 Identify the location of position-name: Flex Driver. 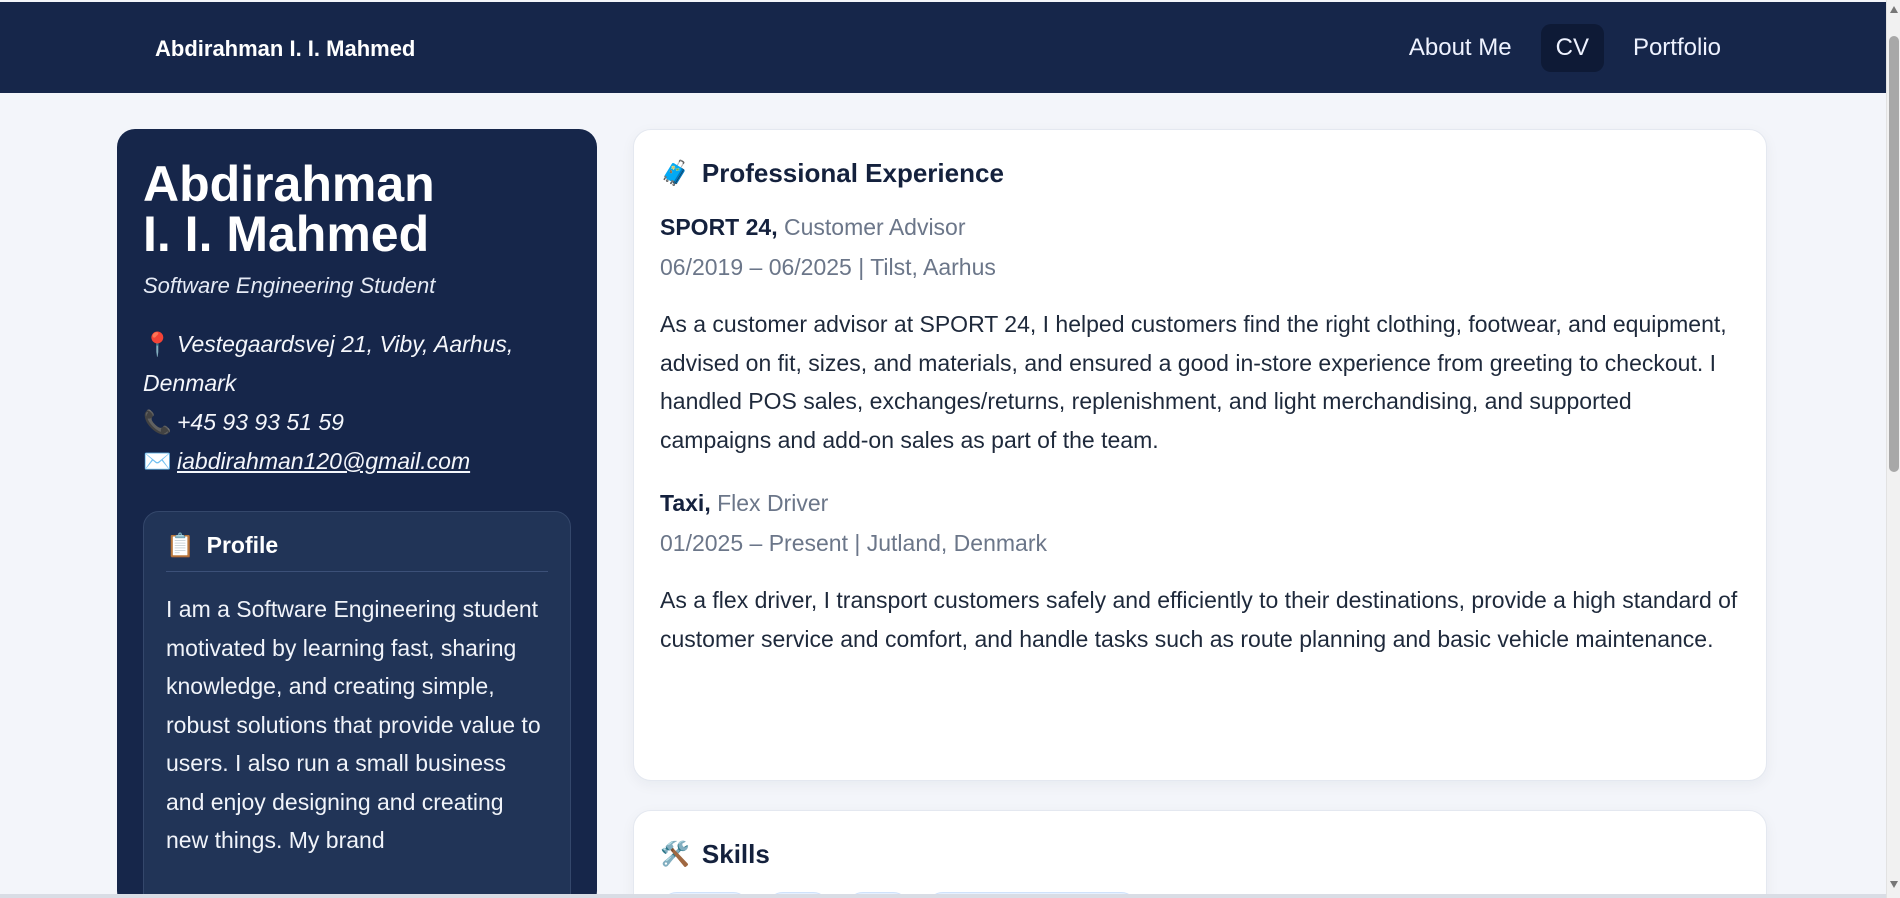
(773, 503).